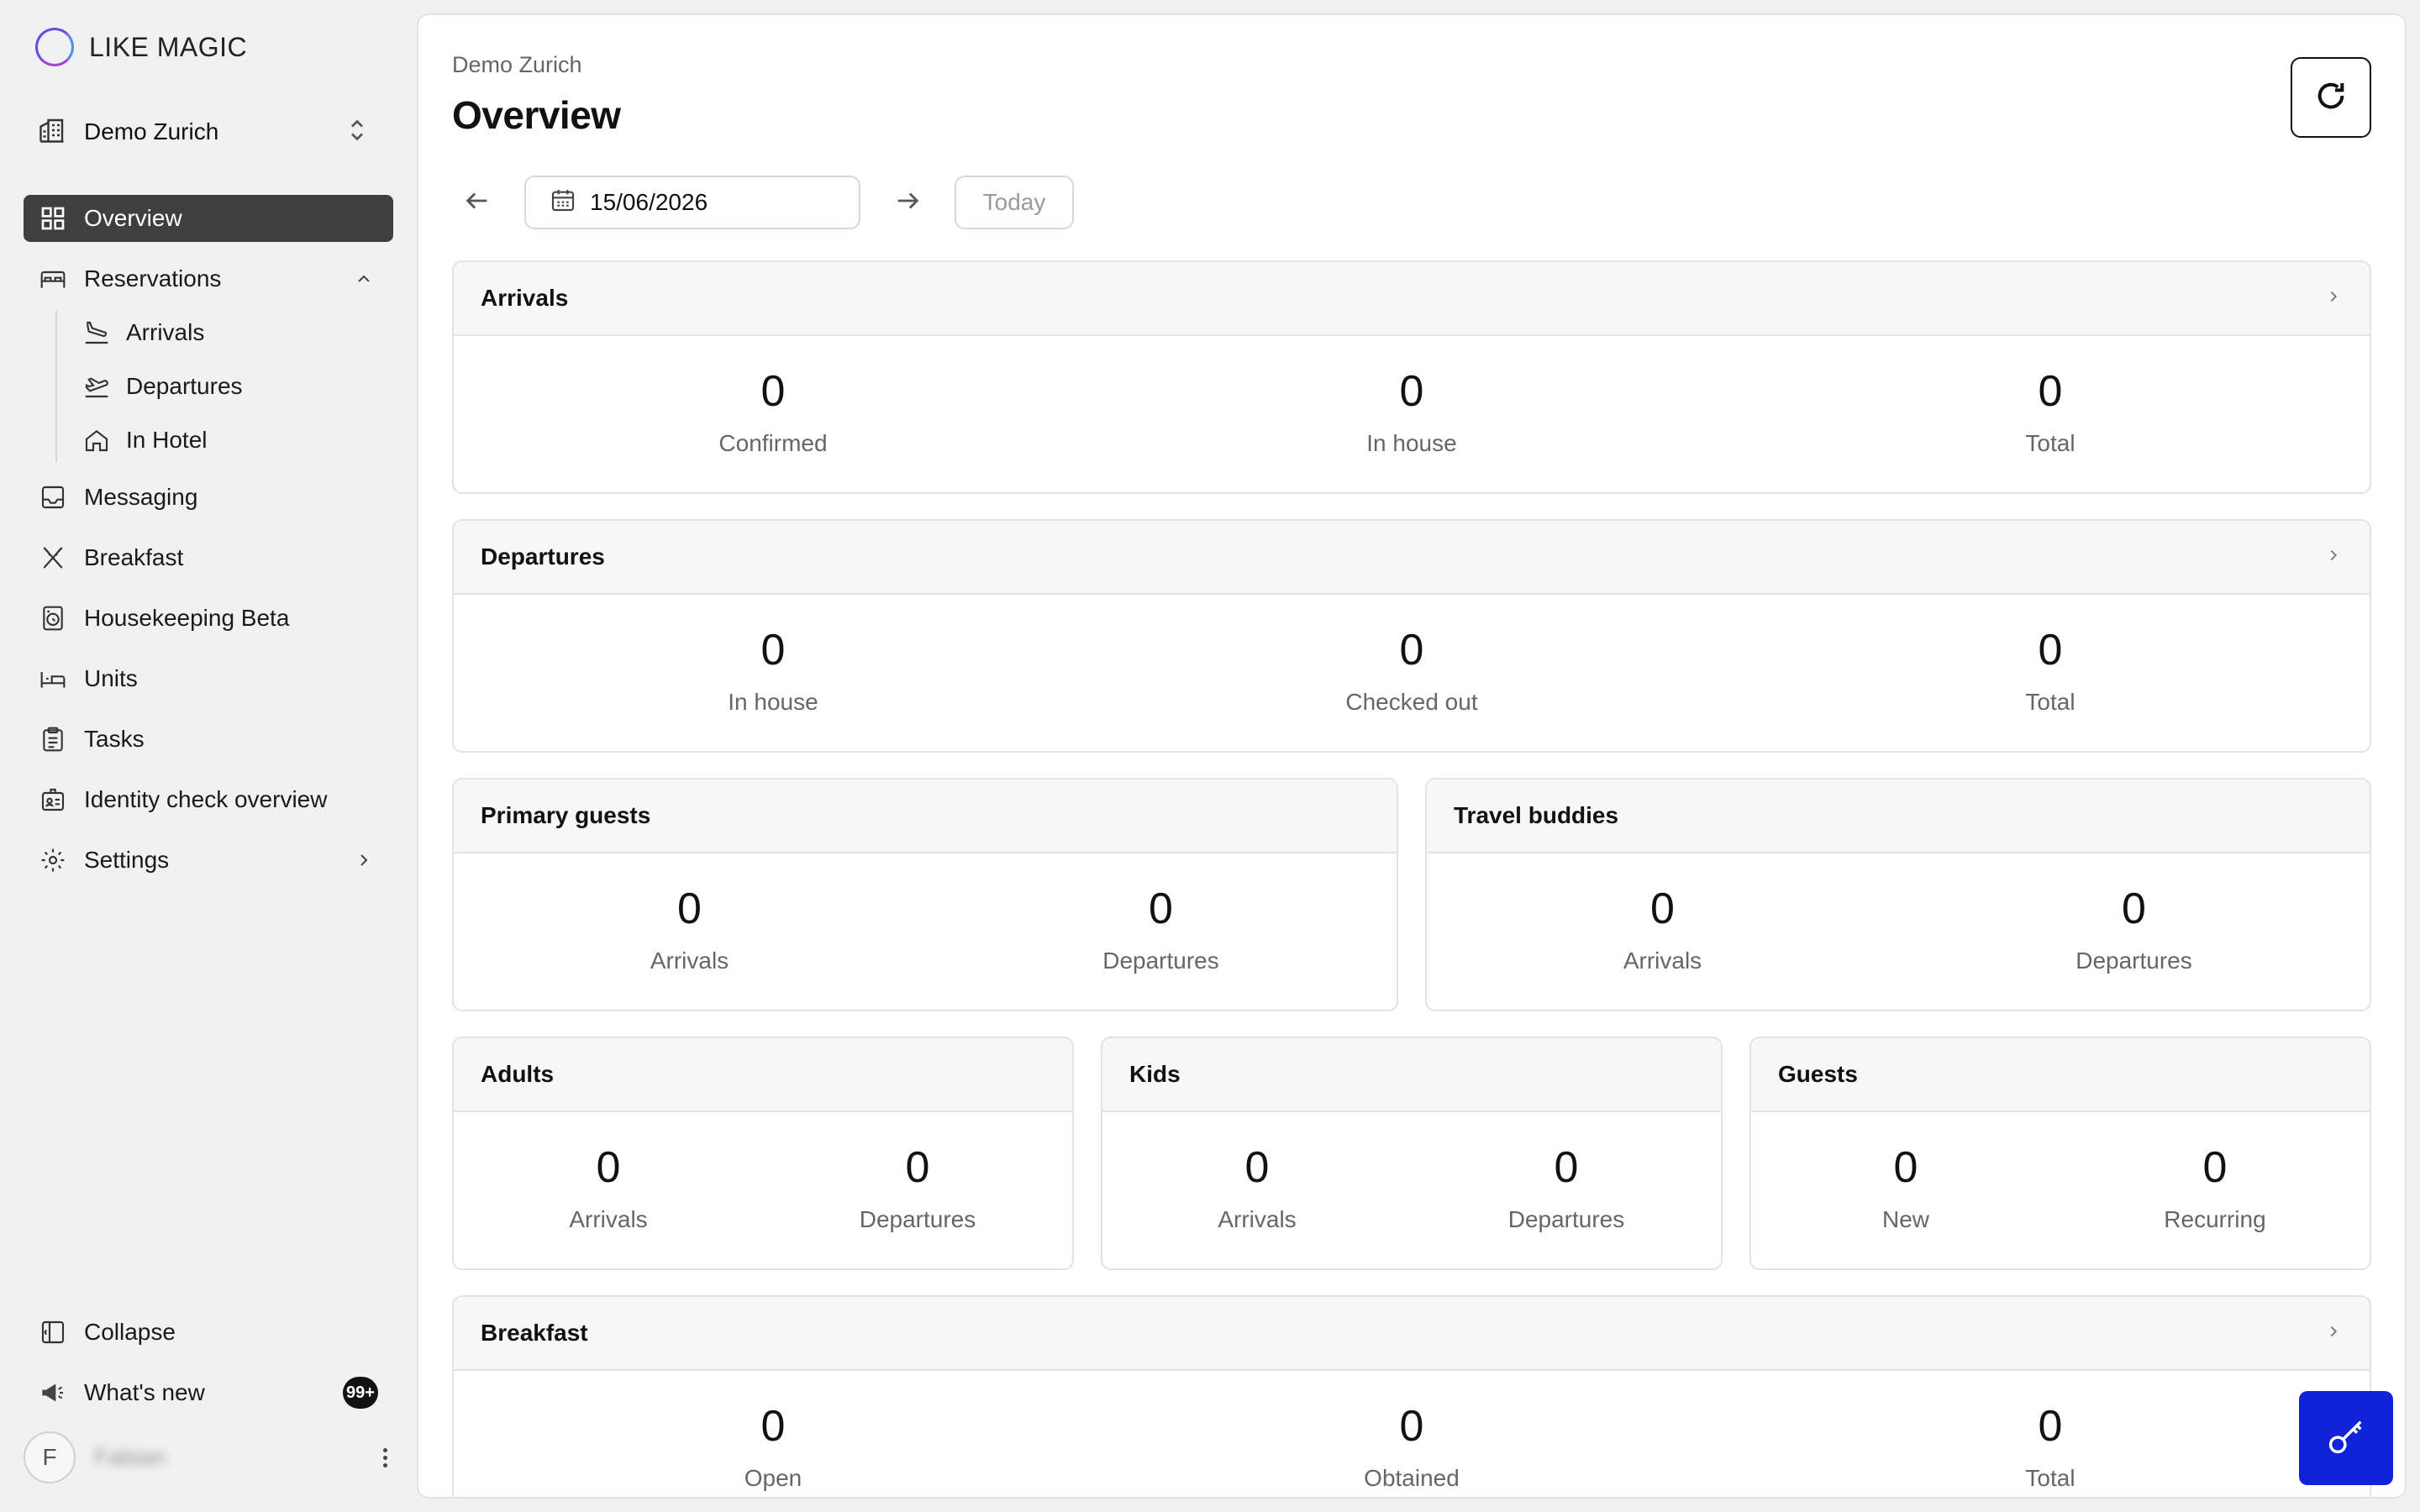 This screenshot has height=1512, width=2420. What do you see at coordinates (1015, 202) in the screenshot?
I see `today-button: Today` at bounding box center [1015, 202].